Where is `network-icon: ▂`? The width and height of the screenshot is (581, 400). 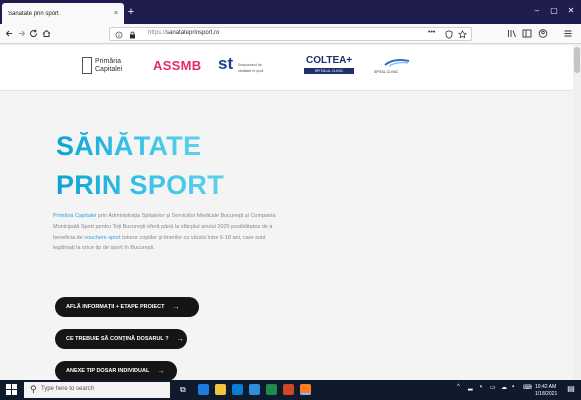
network-icon: ▂ is located at coordinates (470, 387).